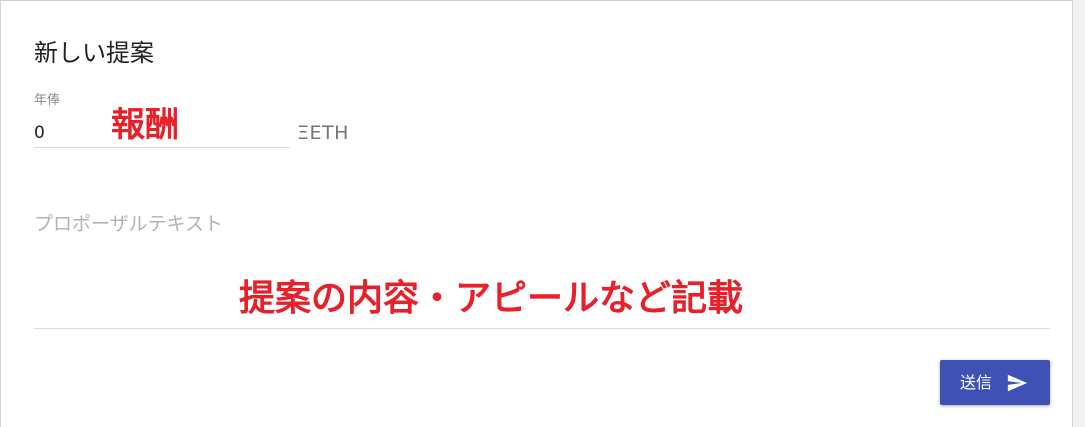 The width and height of the screenshot is (1085, 427). Describe the element at coordinates (94, 53) in the screenshot. I see `page-title: 新しい提案` at that location.